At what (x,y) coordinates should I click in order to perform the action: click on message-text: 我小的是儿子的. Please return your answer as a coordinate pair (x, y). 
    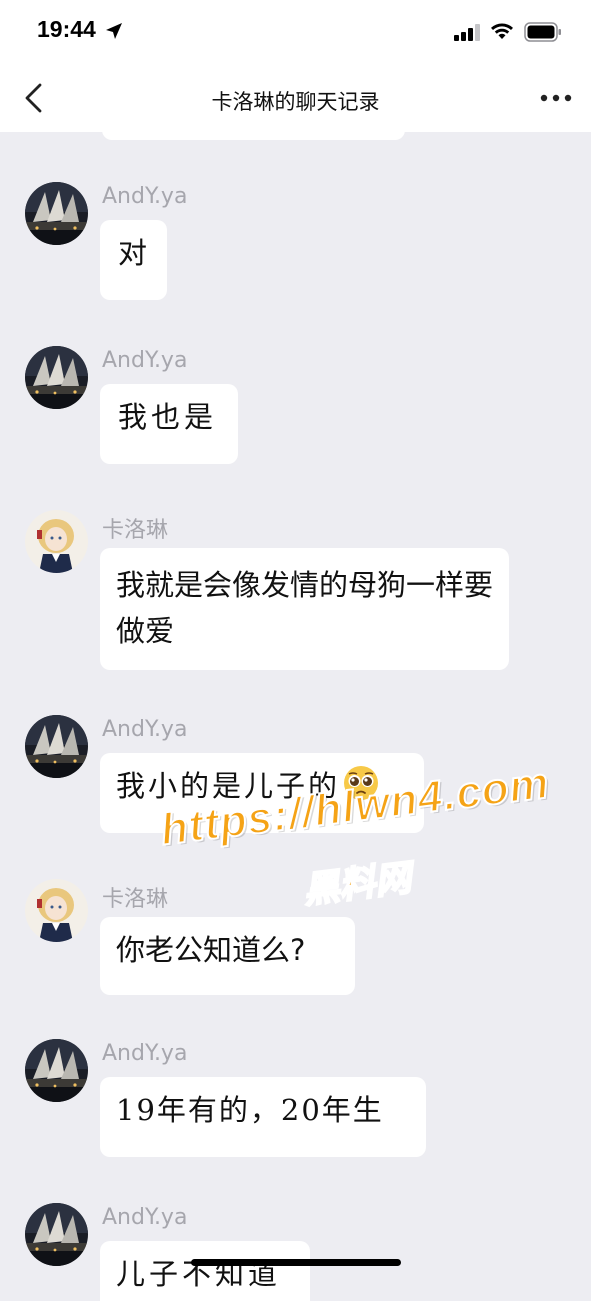
    Looking at the image, I should click on (228, 786).